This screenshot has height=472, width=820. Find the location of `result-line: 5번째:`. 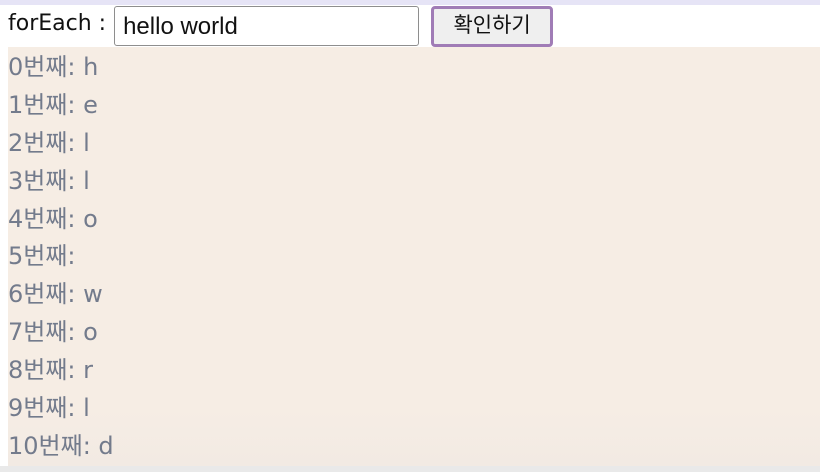

result-line: 5번째: is located at coordinates (49, 256).